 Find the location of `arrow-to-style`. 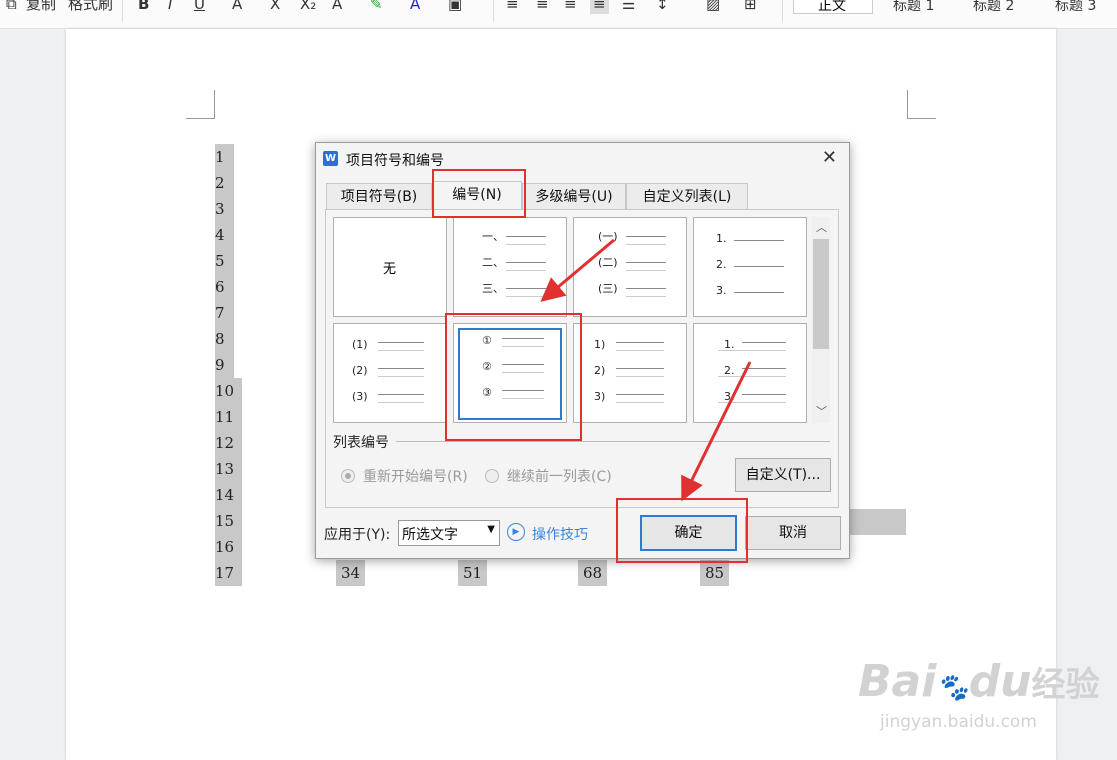

arrow-to-style is located at coordinates (577, 270).